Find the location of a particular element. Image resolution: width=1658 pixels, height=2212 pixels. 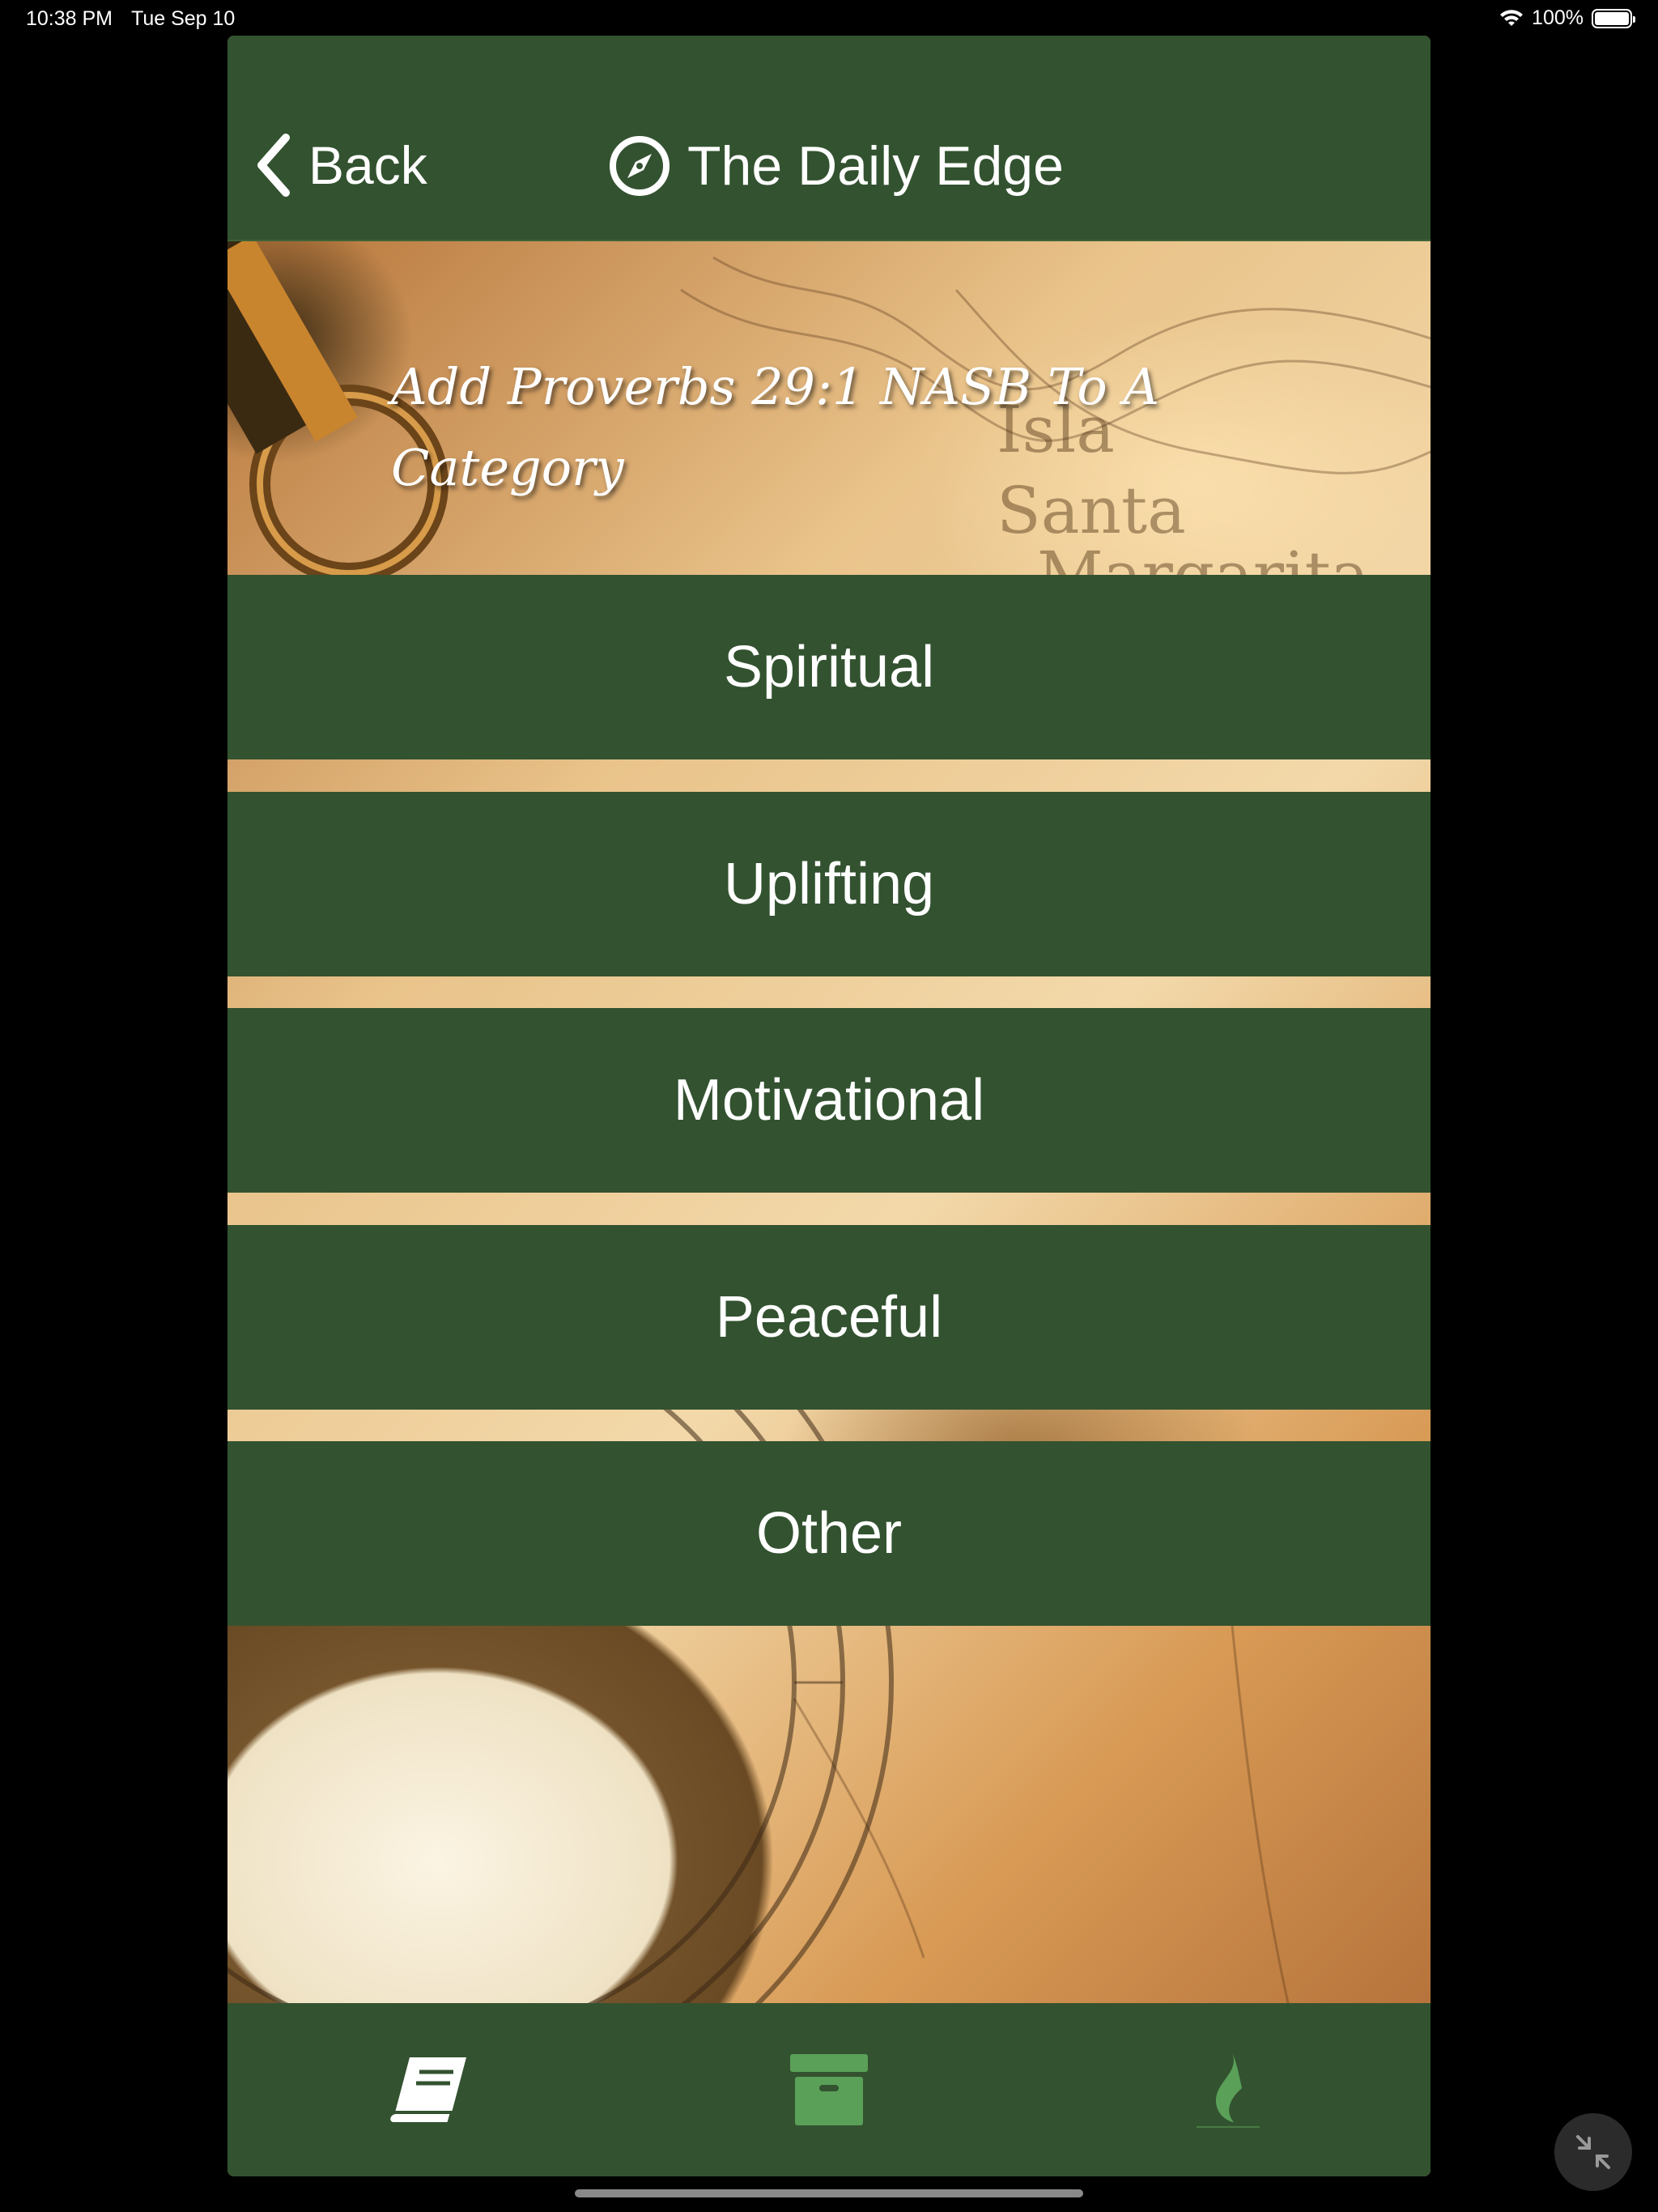

flame-icon is located at coordinates (1228, 2090).